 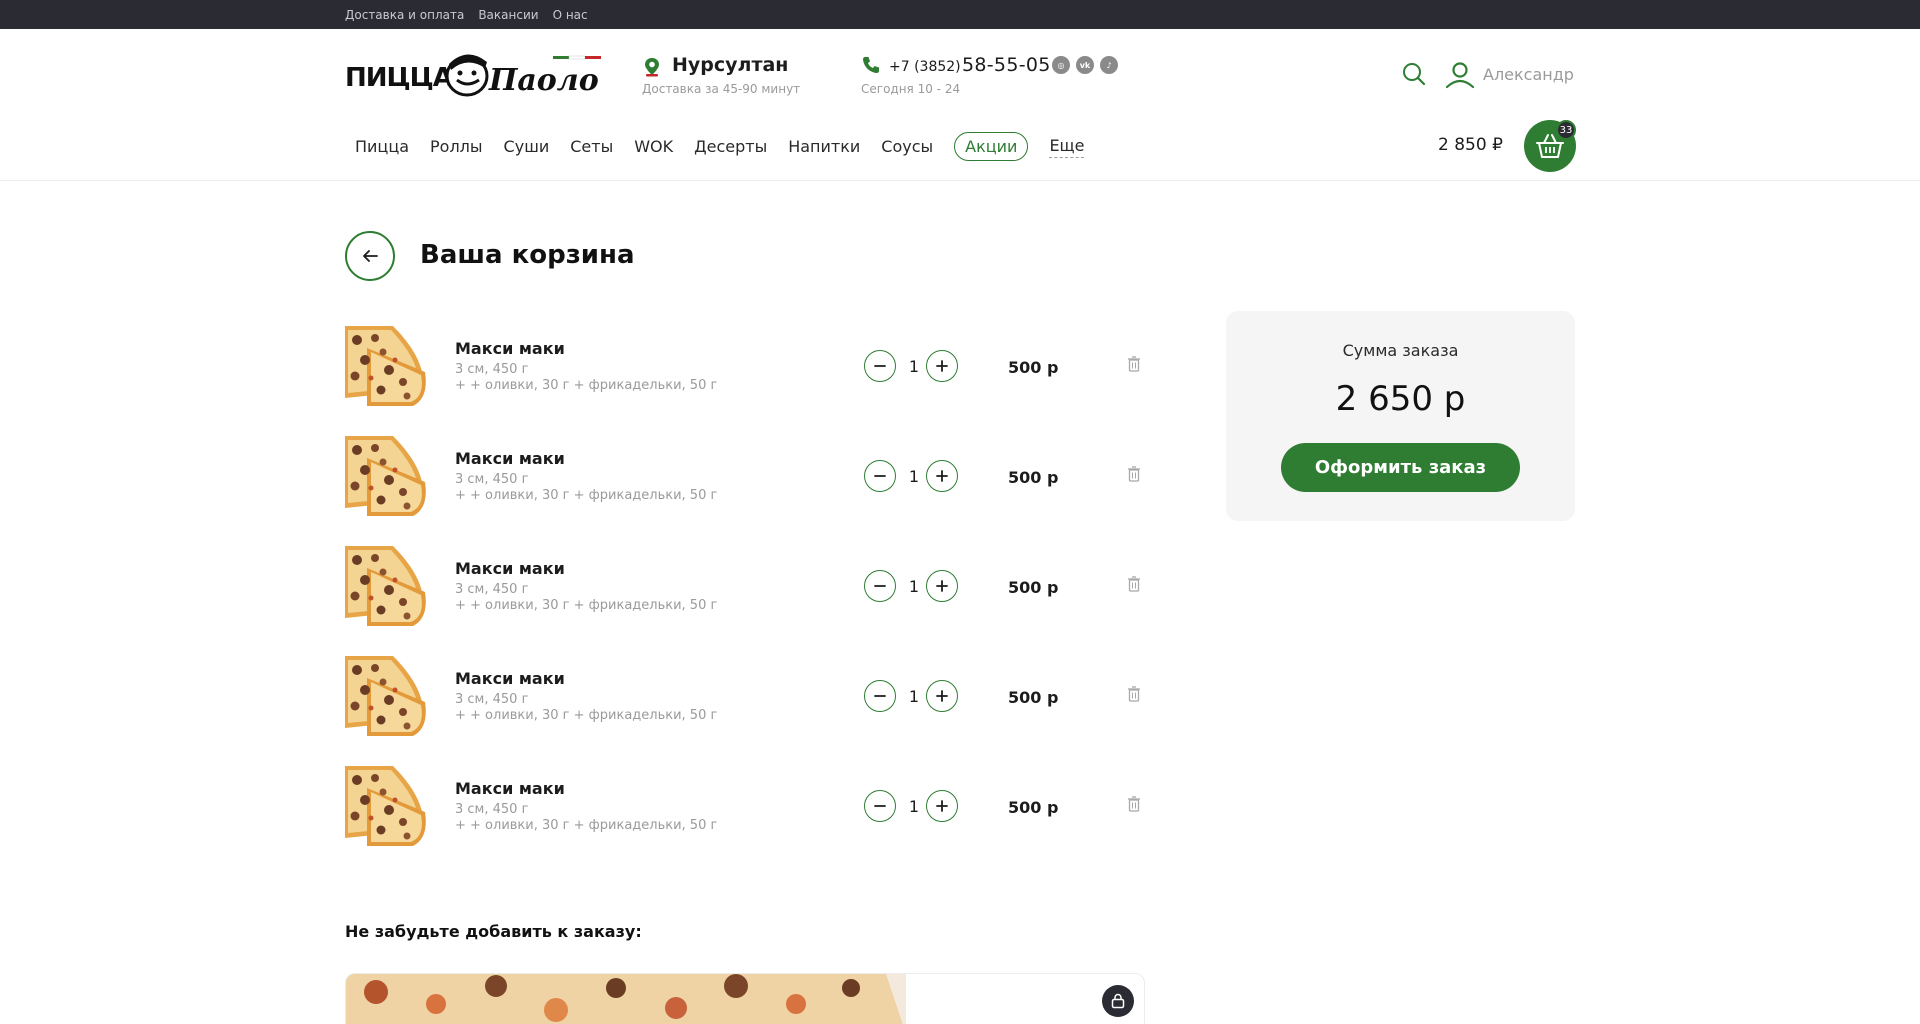 I want to click on user-icon, so click(x=1460, y=75).